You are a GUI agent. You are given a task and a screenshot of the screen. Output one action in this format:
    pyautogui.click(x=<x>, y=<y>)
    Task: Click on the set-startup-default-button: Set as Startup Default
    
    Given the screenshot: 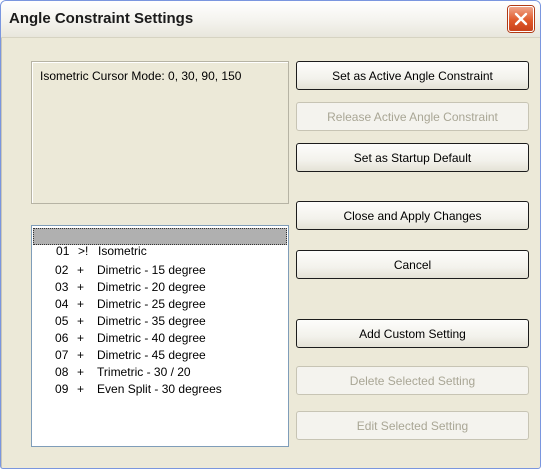 What is the action you would take?
    pyautogui.click(x=412, y=157)
    